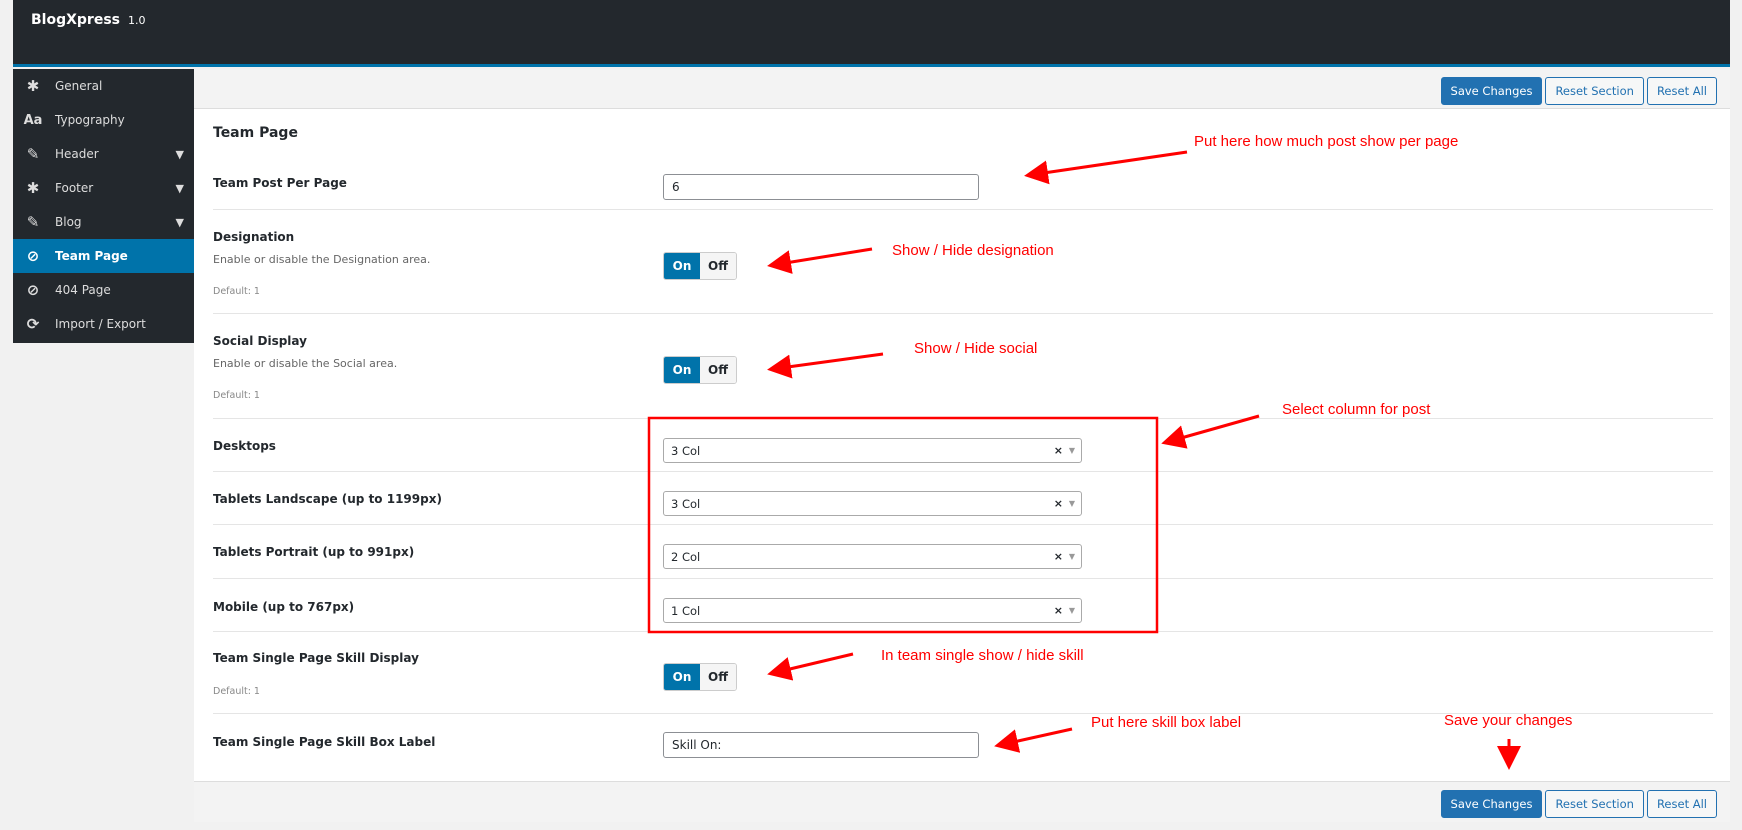  Describe the element at coordinates (1508, 720) in the screenshot. I see `annotation-save: Save your changes` at that location.